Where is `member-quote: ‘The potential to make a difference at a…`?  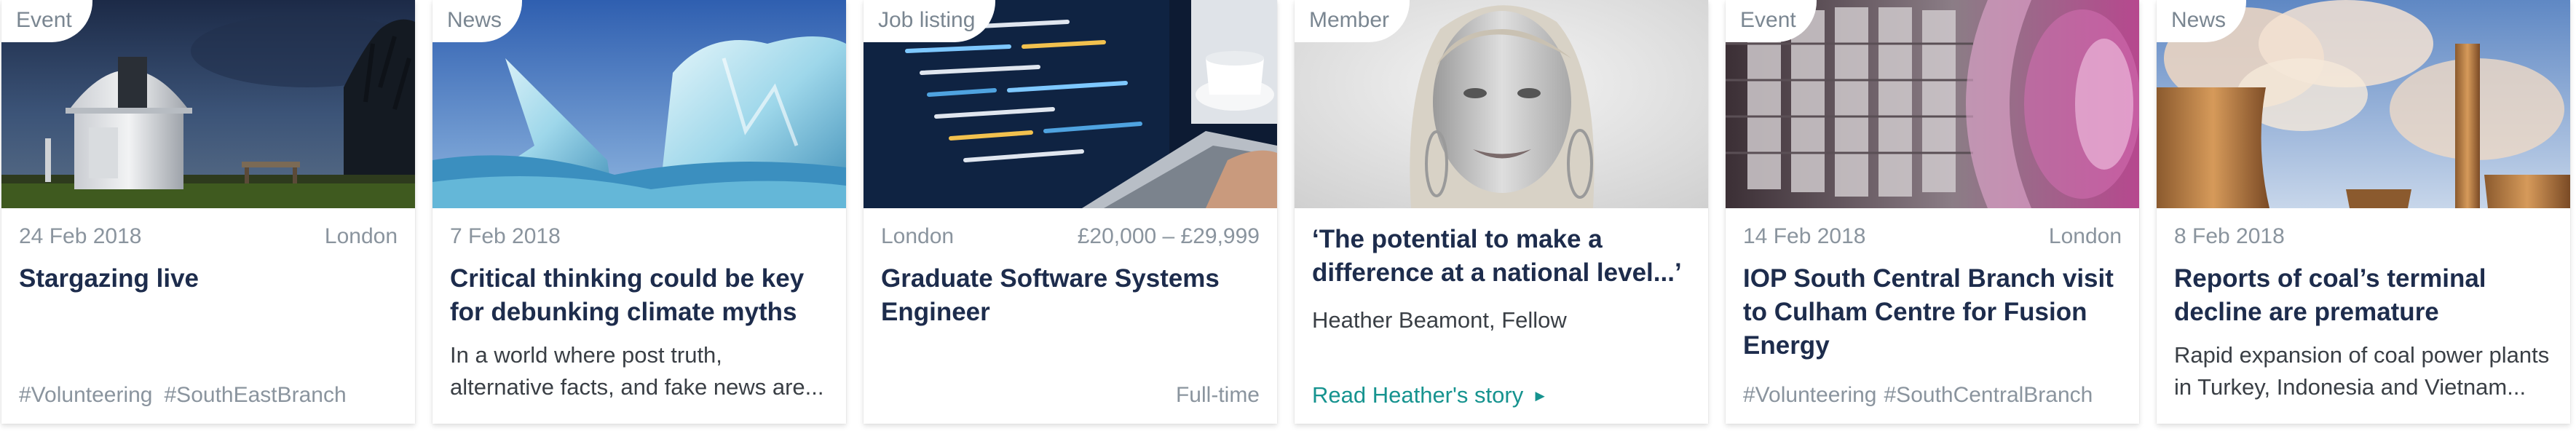
member-quote: ‘The potential to make a difference at a… is located at coordinates (1497, 256).